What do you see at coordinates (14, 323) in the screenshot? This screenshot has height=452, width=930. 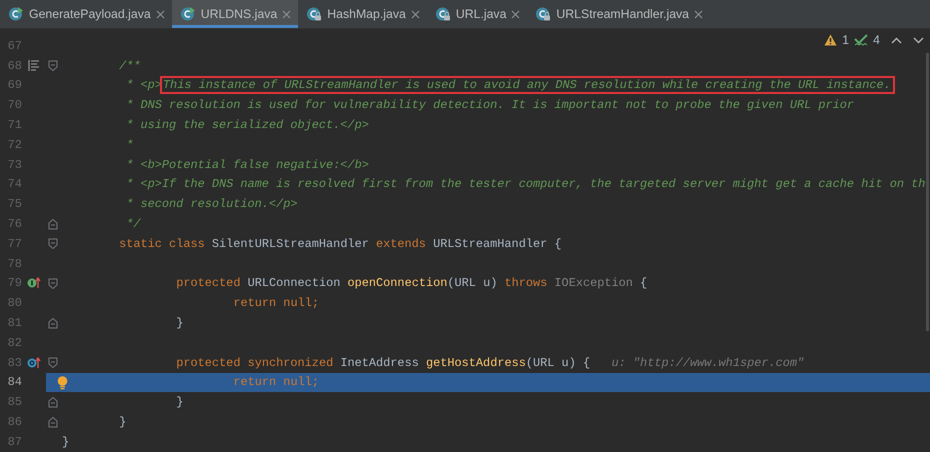 I see `line-number: 81` at bounding box center [14, 323].